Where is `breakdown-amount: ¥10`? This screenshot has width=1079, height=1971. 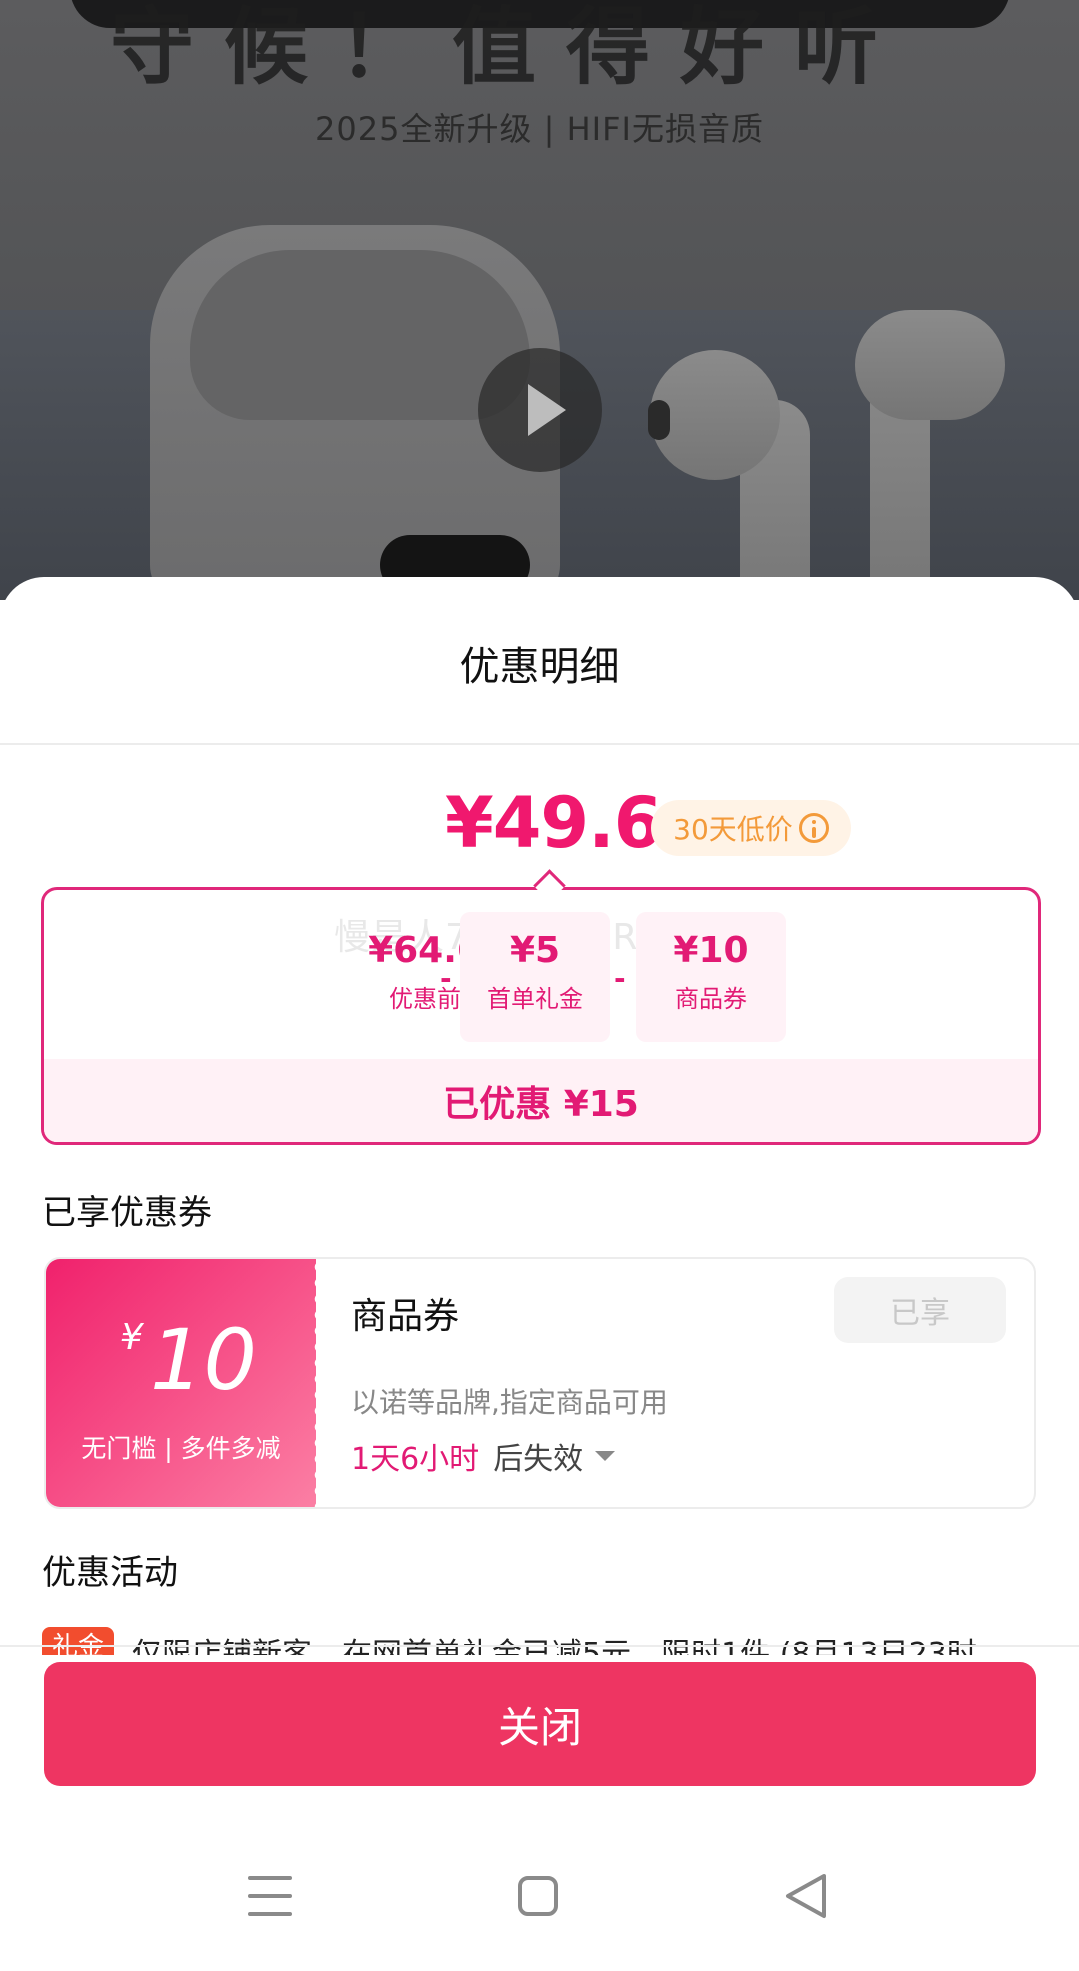 breakdown-amount: ¥10 is located at coordinates (711, 950).